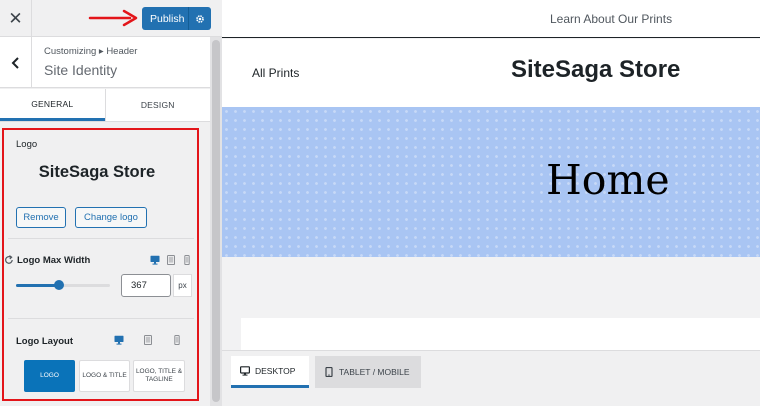 The height and width of the screenshot is (406, 760). I want to click on publish-label: Publish, so click(167, 18).